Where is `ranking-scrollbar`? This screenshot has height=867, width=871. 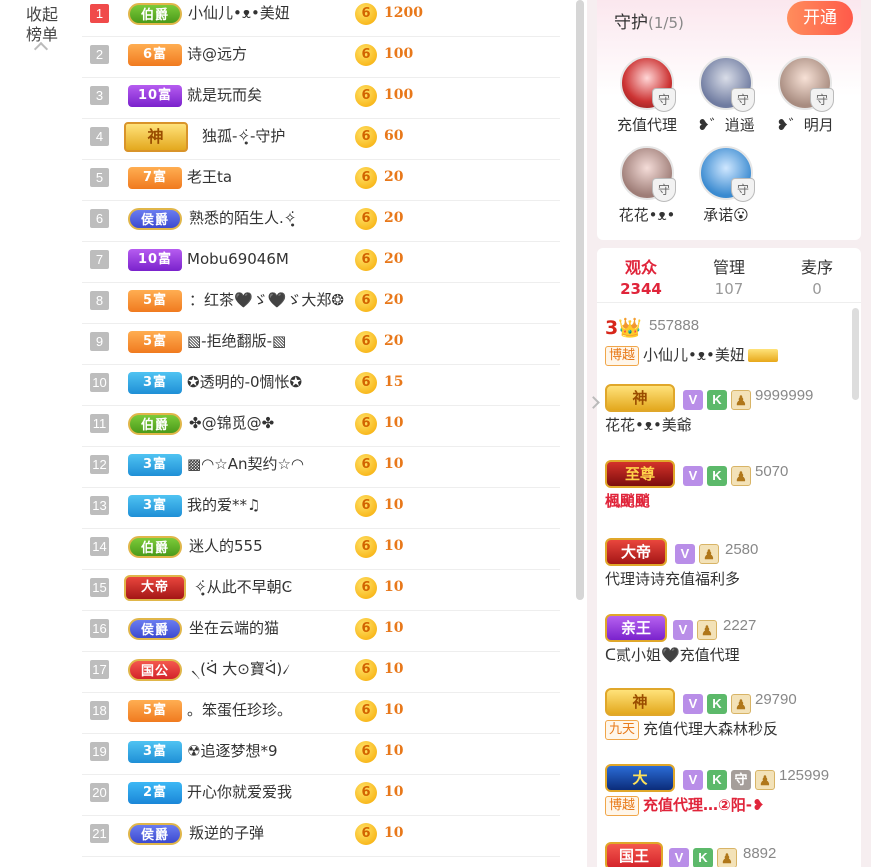
ranking-scrollbar is located at coordinates (580, 300).